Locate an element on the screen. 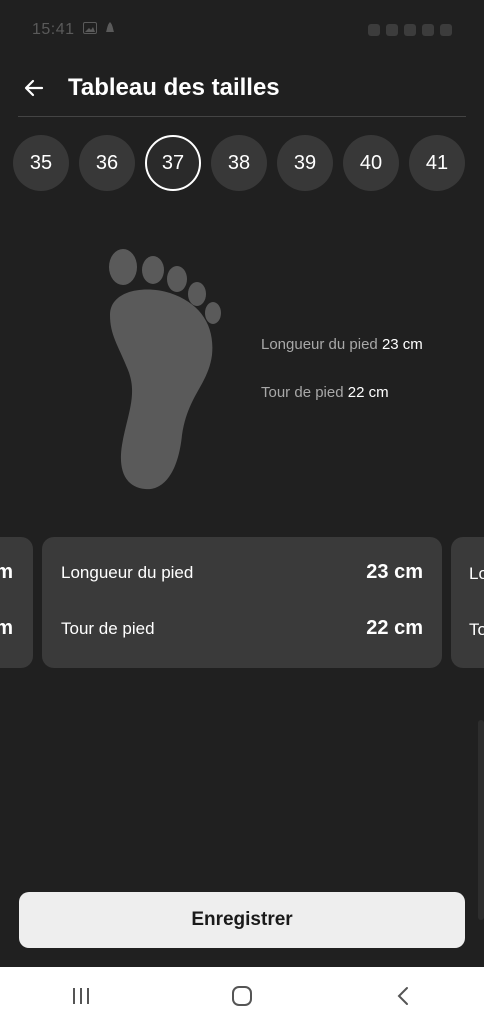  foot-girth-info: Tour de pied 22 cm is located at coordinates (325, 392).